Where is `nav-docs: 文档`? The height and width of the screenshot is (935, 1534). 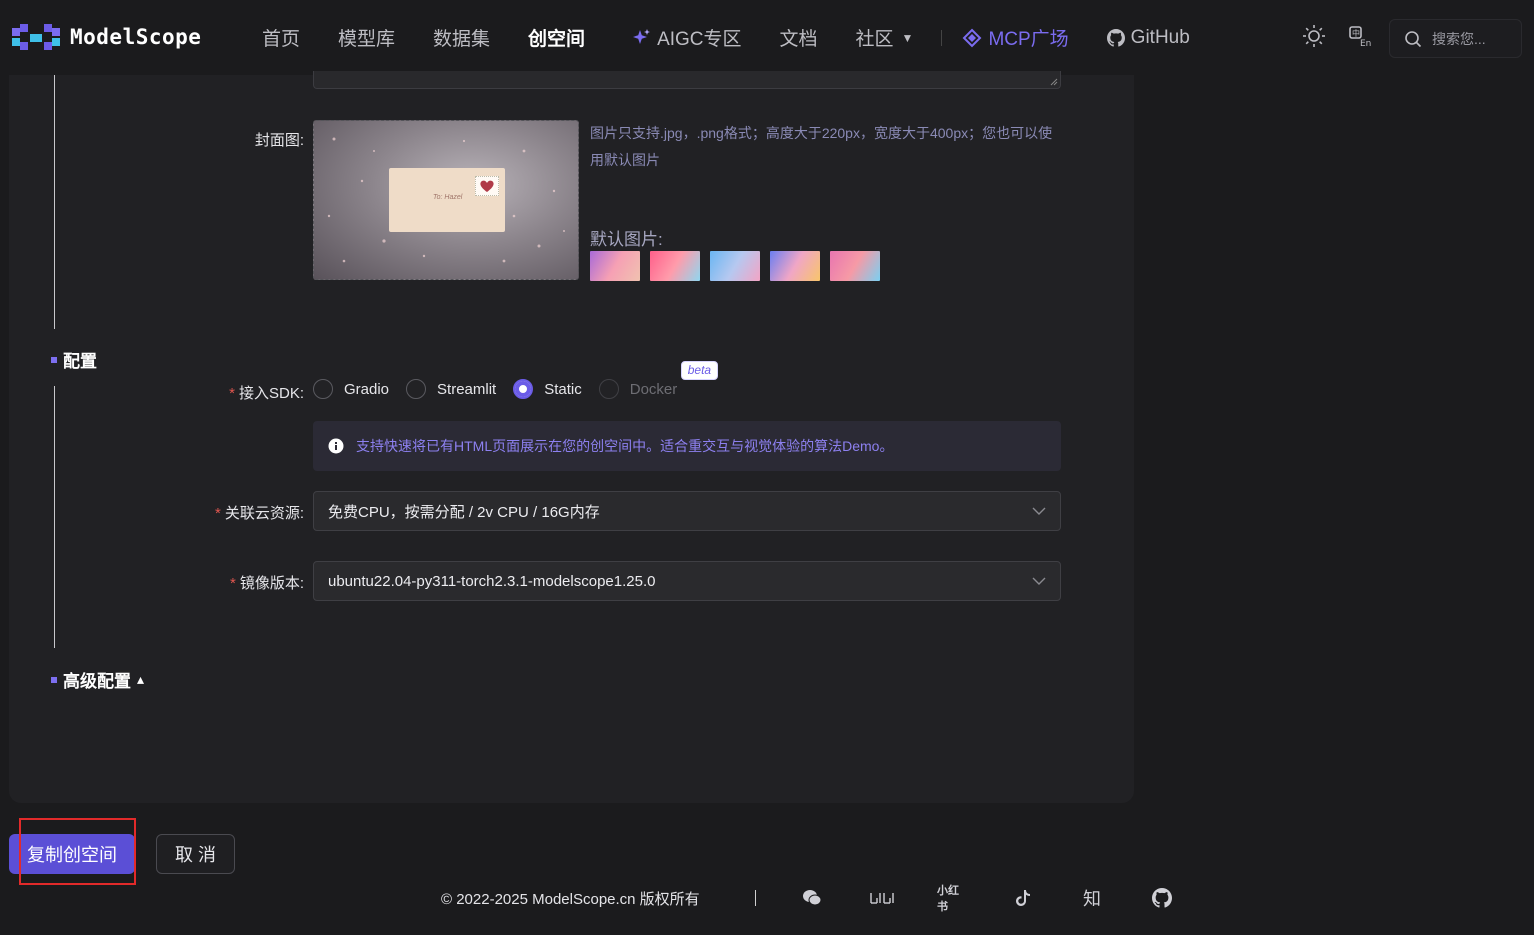 nav-docs: 文档 is located at coordinates (799, 37).